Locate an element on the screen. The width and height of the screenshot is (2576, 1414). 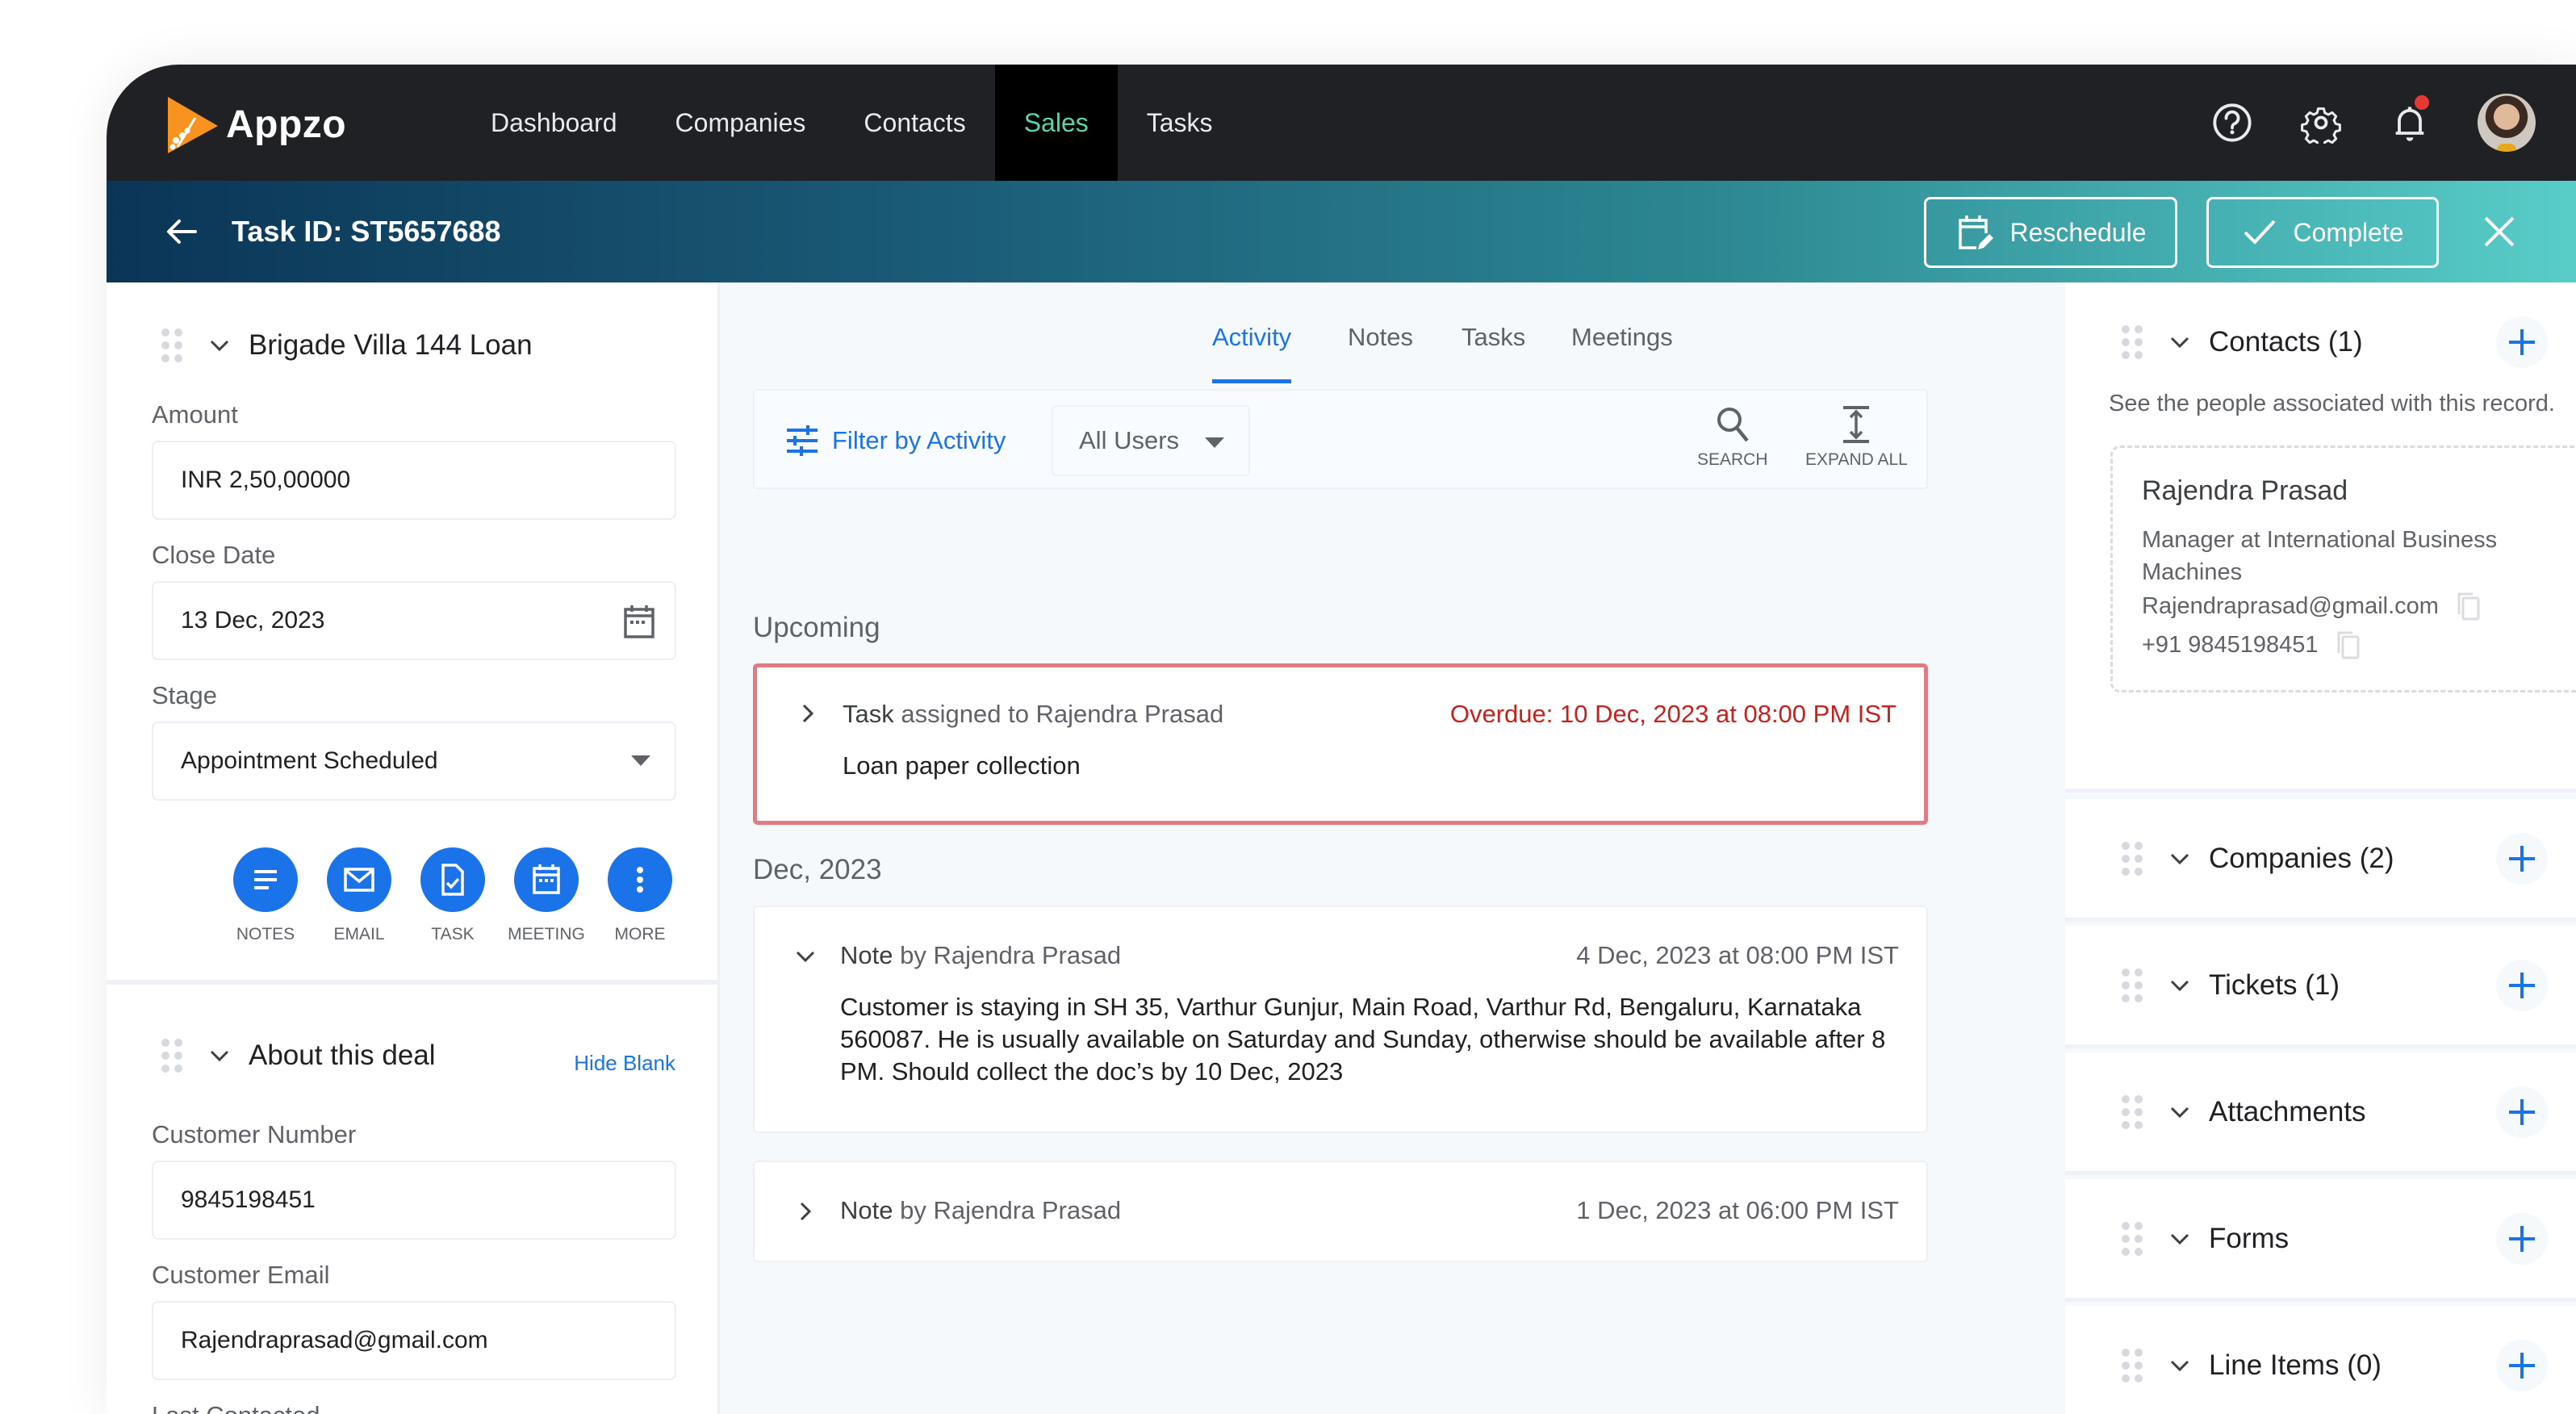
complete-button: Complete is located at coordinates (2322, 232).